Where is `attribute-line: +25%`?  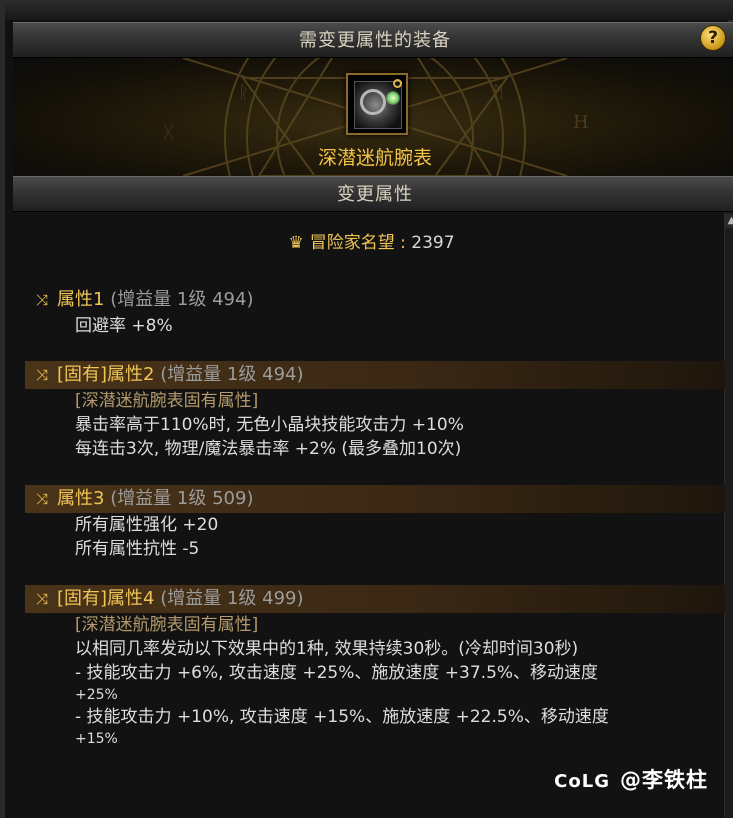 attribute-line: +25% is located at coordinates (96, 695).